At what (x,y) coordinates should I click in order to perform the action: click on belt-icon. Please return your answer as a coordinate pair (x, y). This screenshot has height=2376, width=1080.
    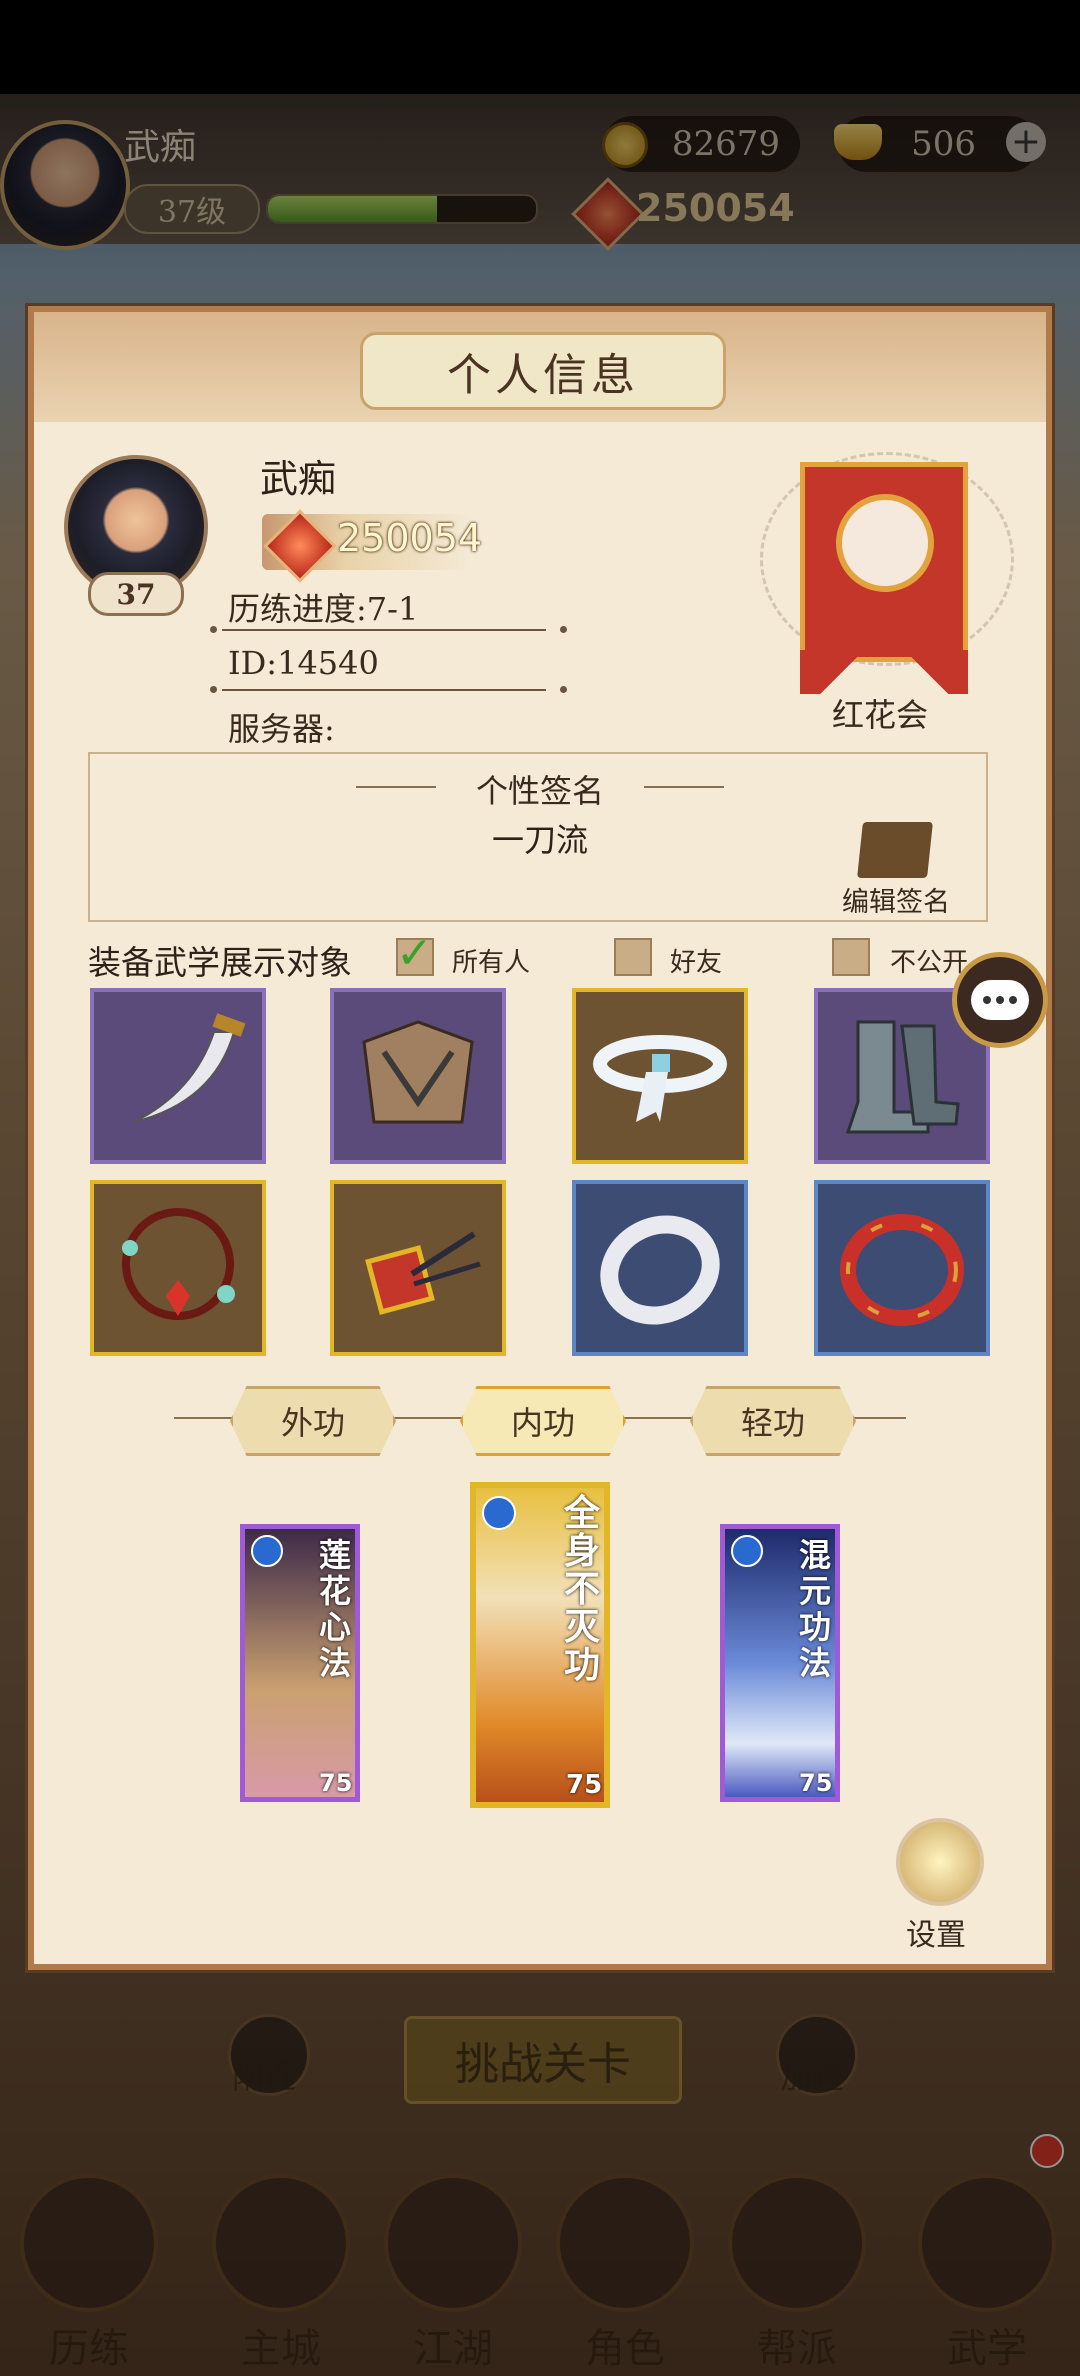
    Looking at the image, I should click on (660, 1078).